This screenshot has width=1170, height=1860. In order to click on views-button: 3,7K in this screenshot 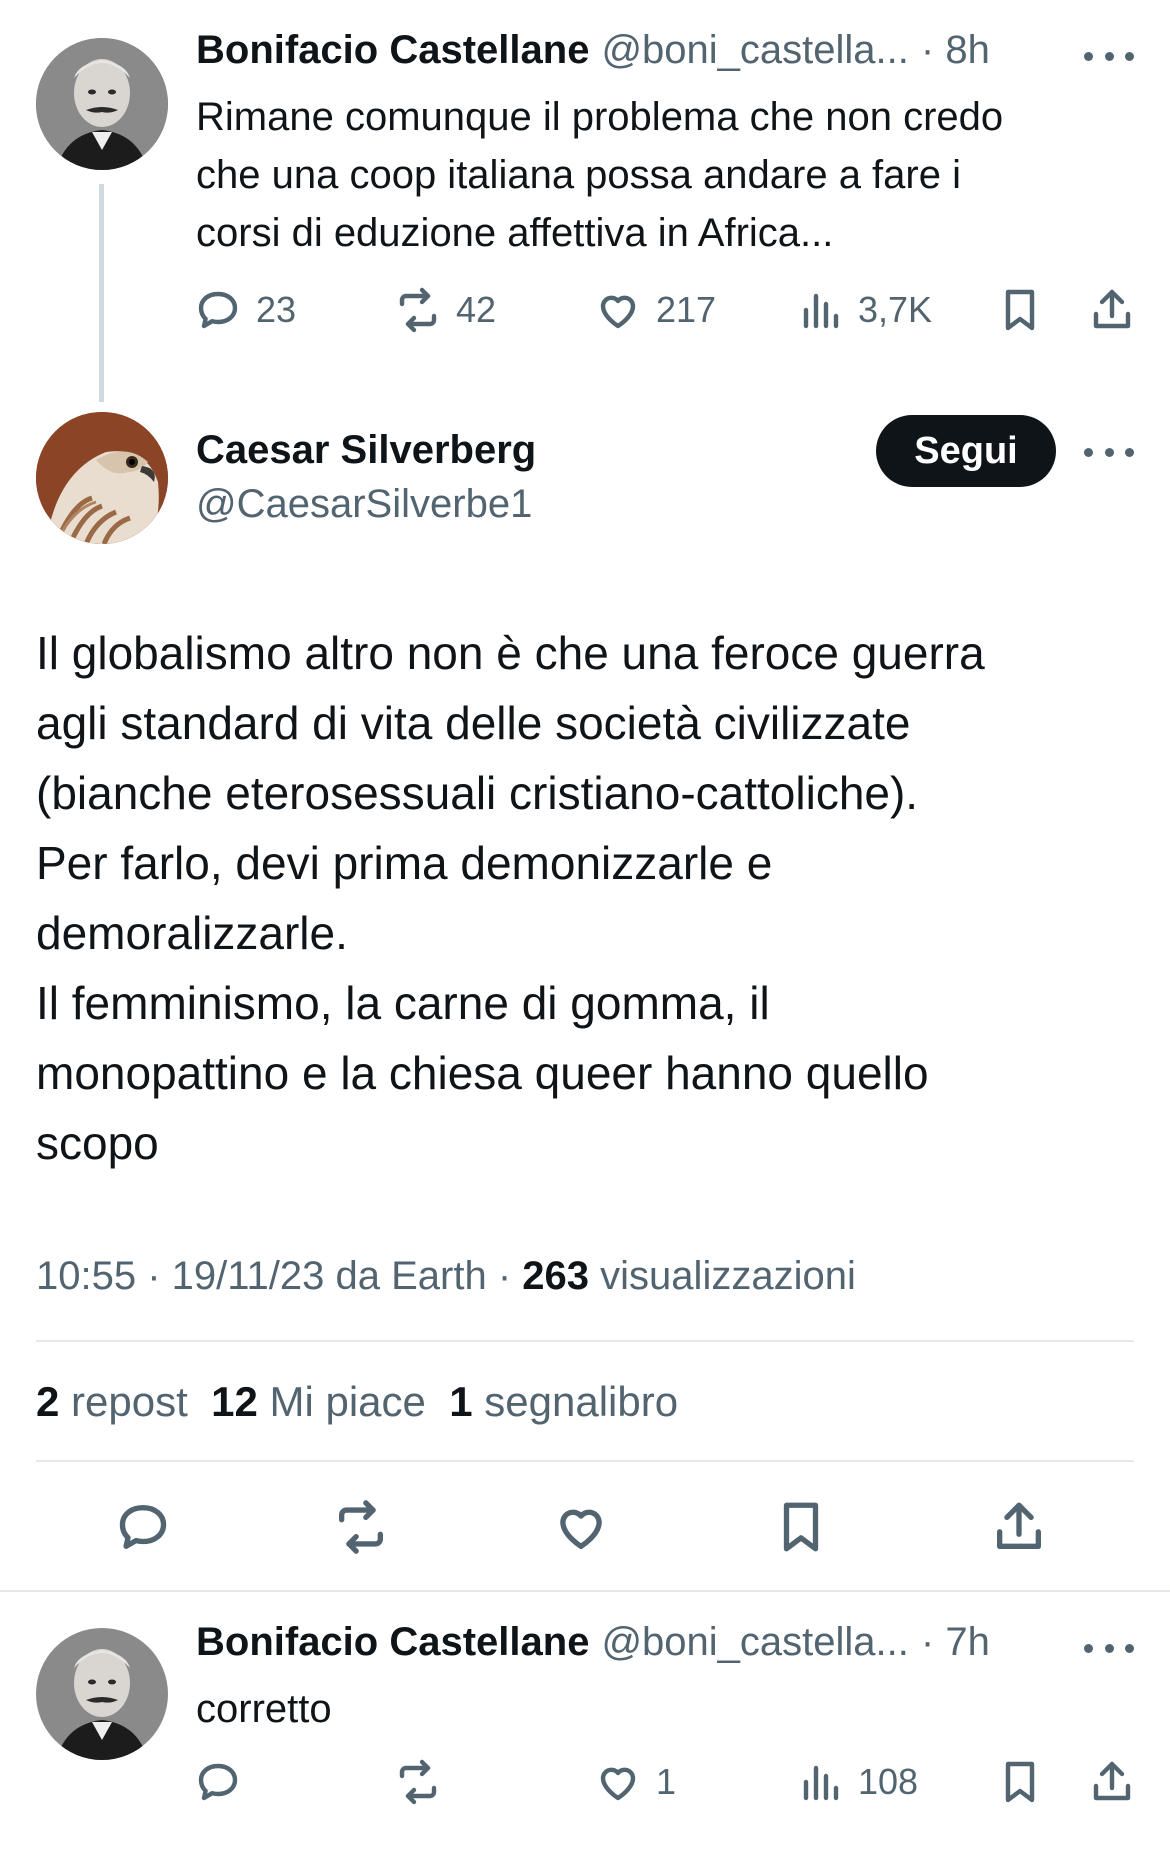, I will do `click(864, 310)`.